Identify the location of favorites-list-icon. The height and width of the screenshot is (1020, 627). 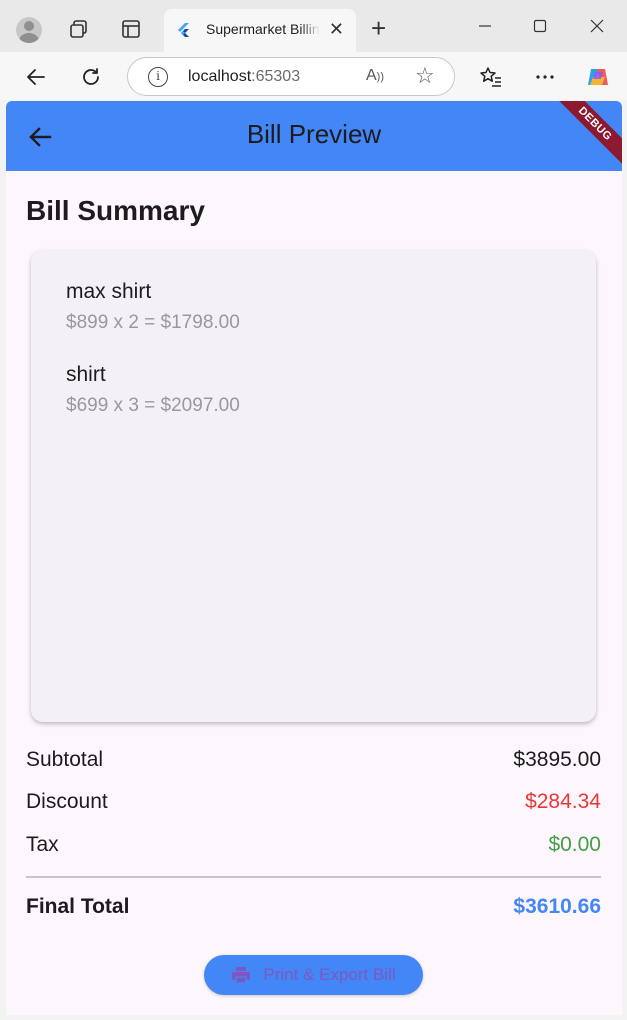
(491, 77).